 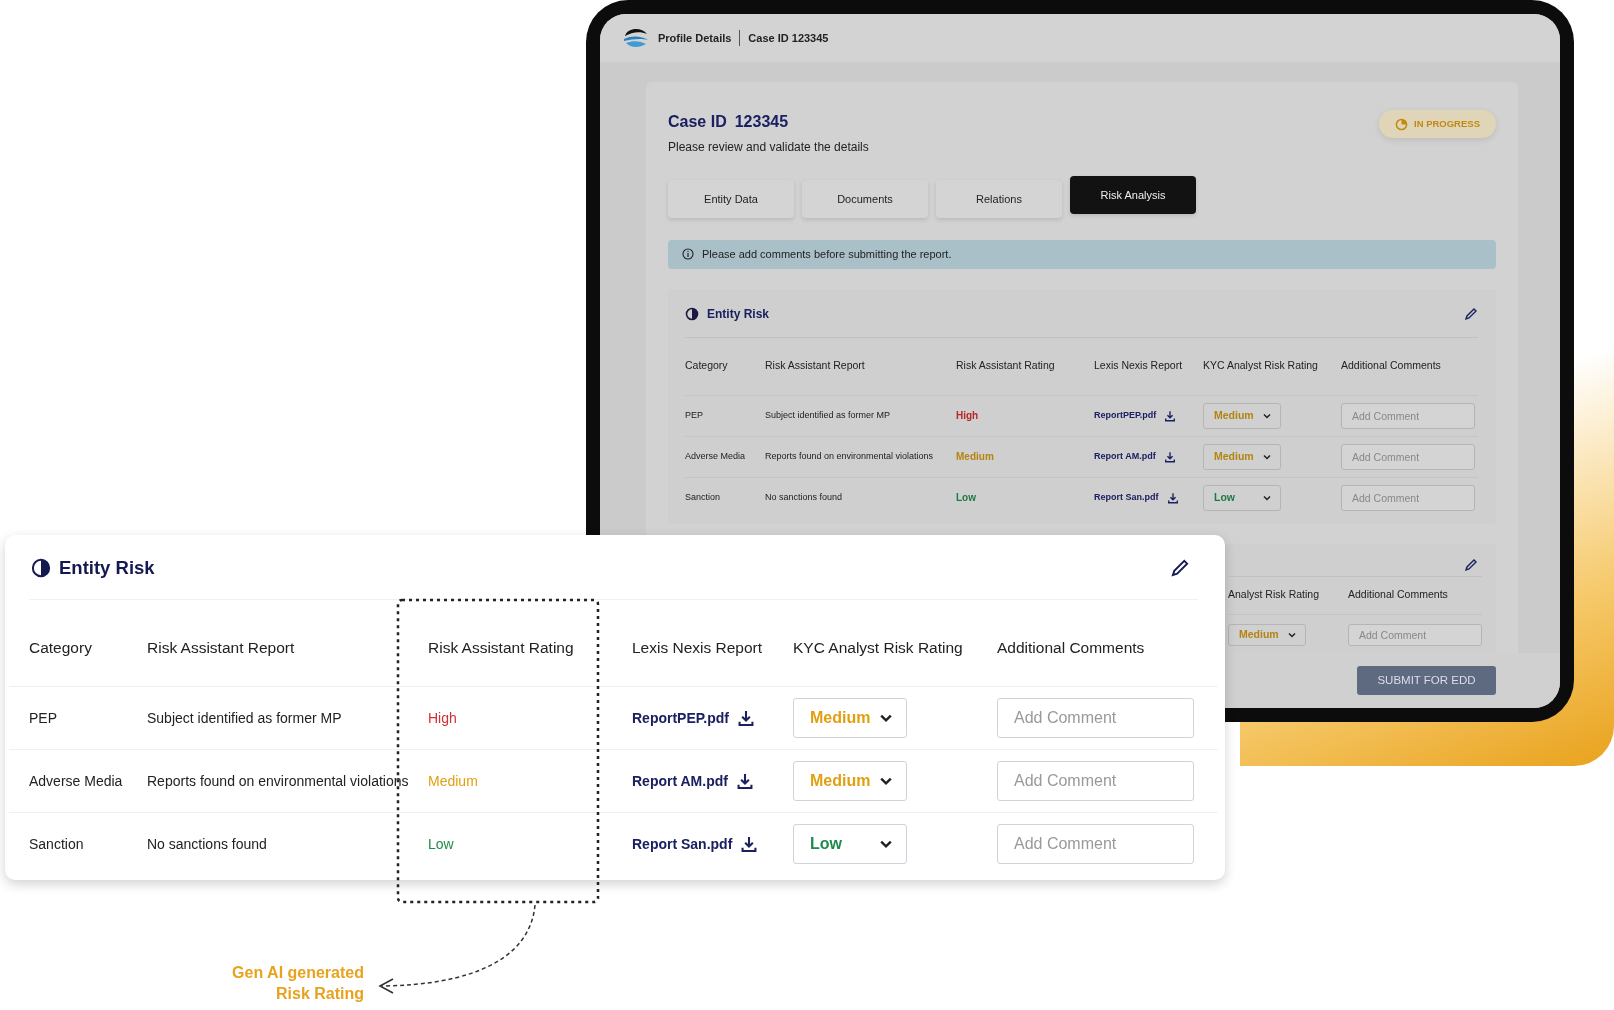 I want to click on tab: Relations, so click(x=999, y=199).